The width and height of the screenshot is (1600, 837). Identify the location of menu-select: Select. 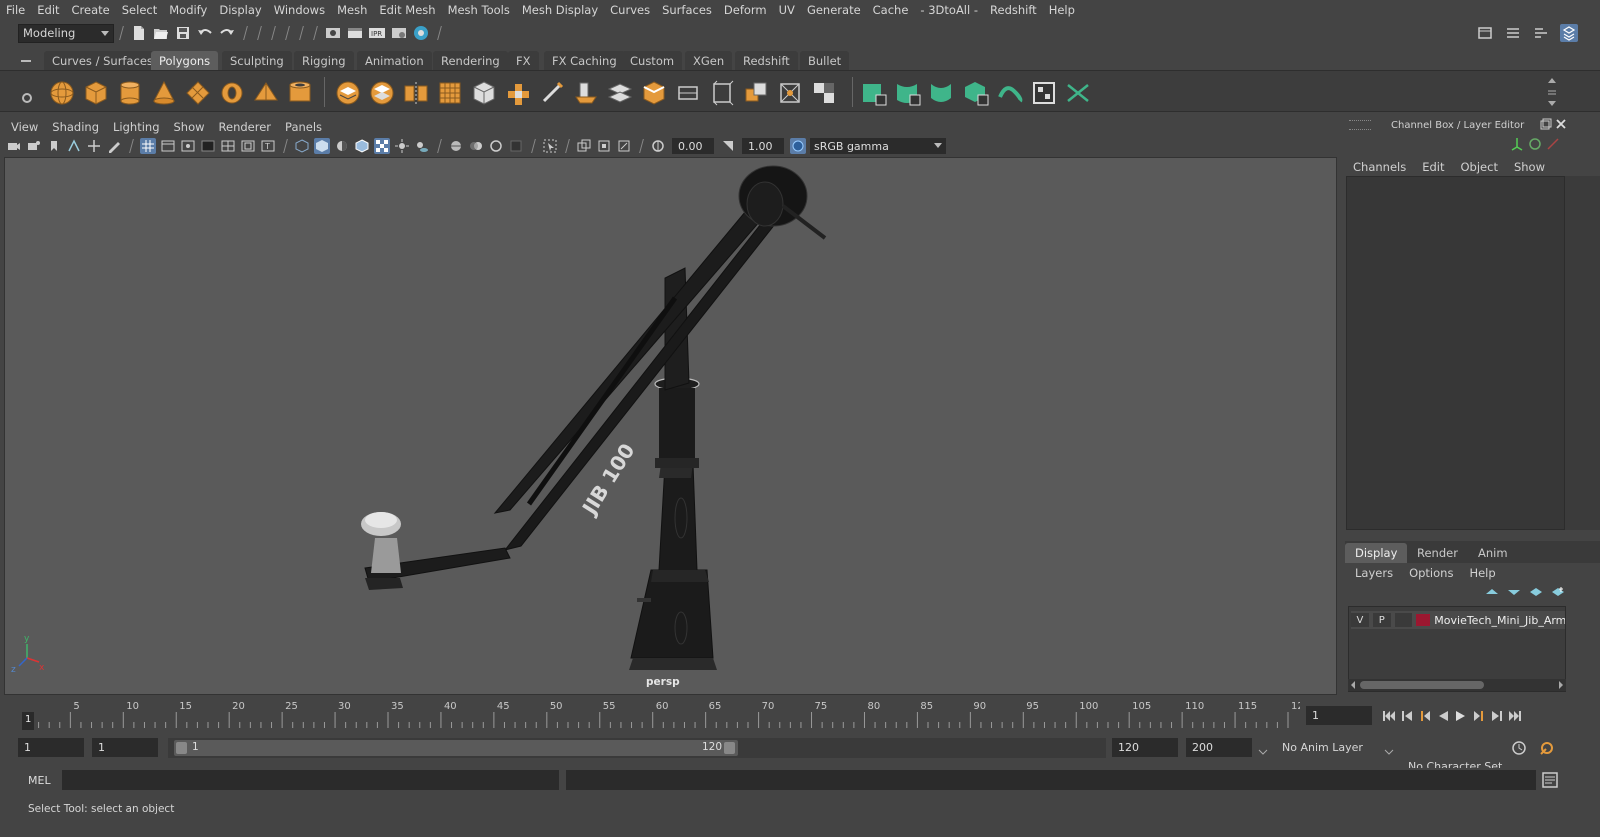
(139, 10).